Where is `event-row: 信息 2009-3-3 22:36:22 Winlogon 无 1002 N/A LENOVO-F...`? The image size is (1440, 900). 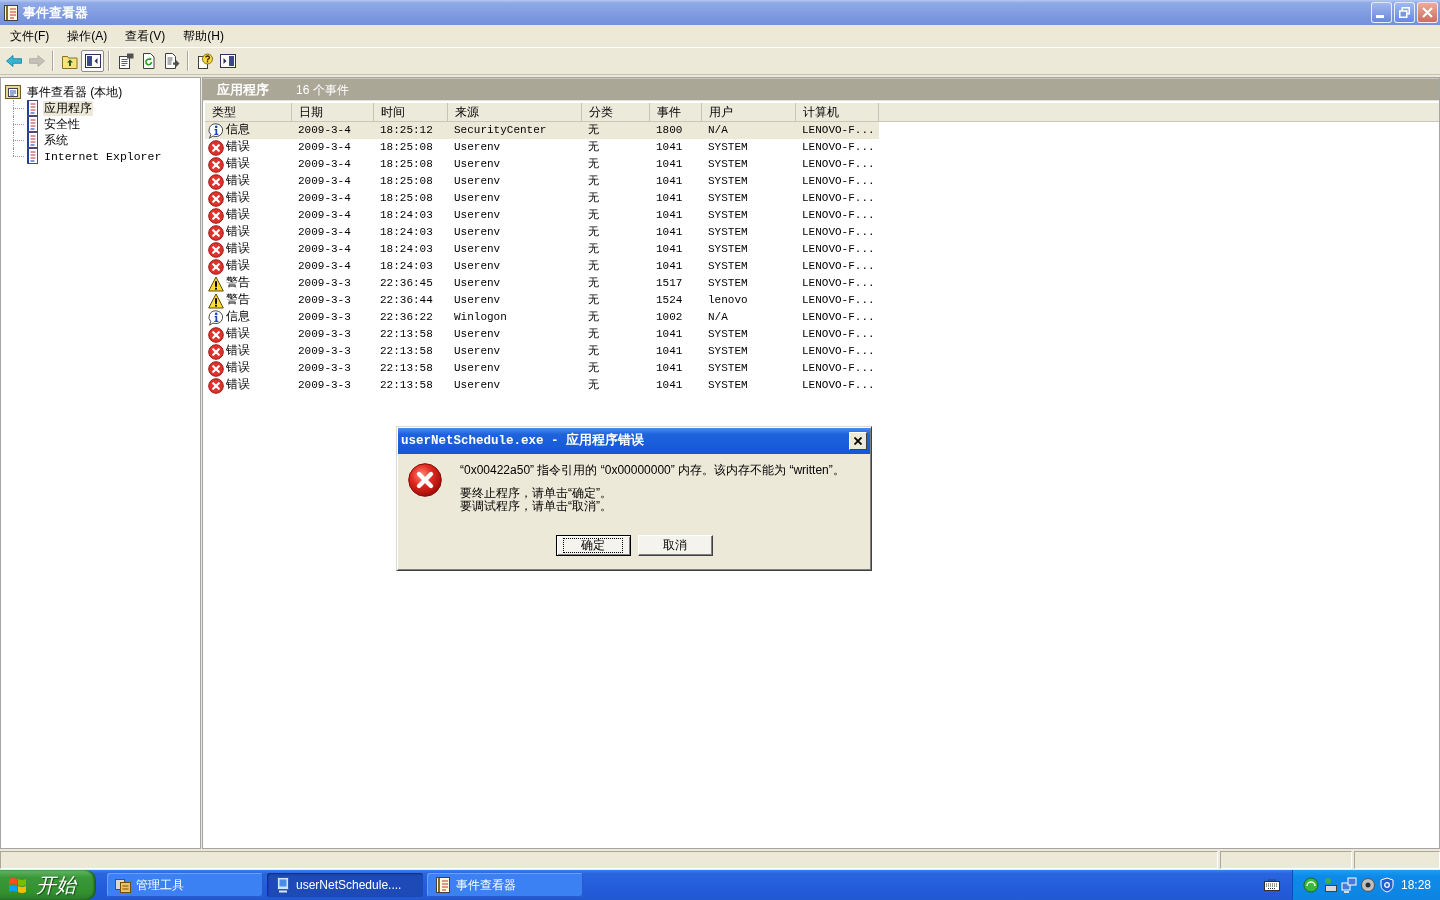 event-row: 信息 2009-3-3 22:36:22 Winlogon 无 1002 N/A LENOVO-F... is located at coordinates (542, 317).